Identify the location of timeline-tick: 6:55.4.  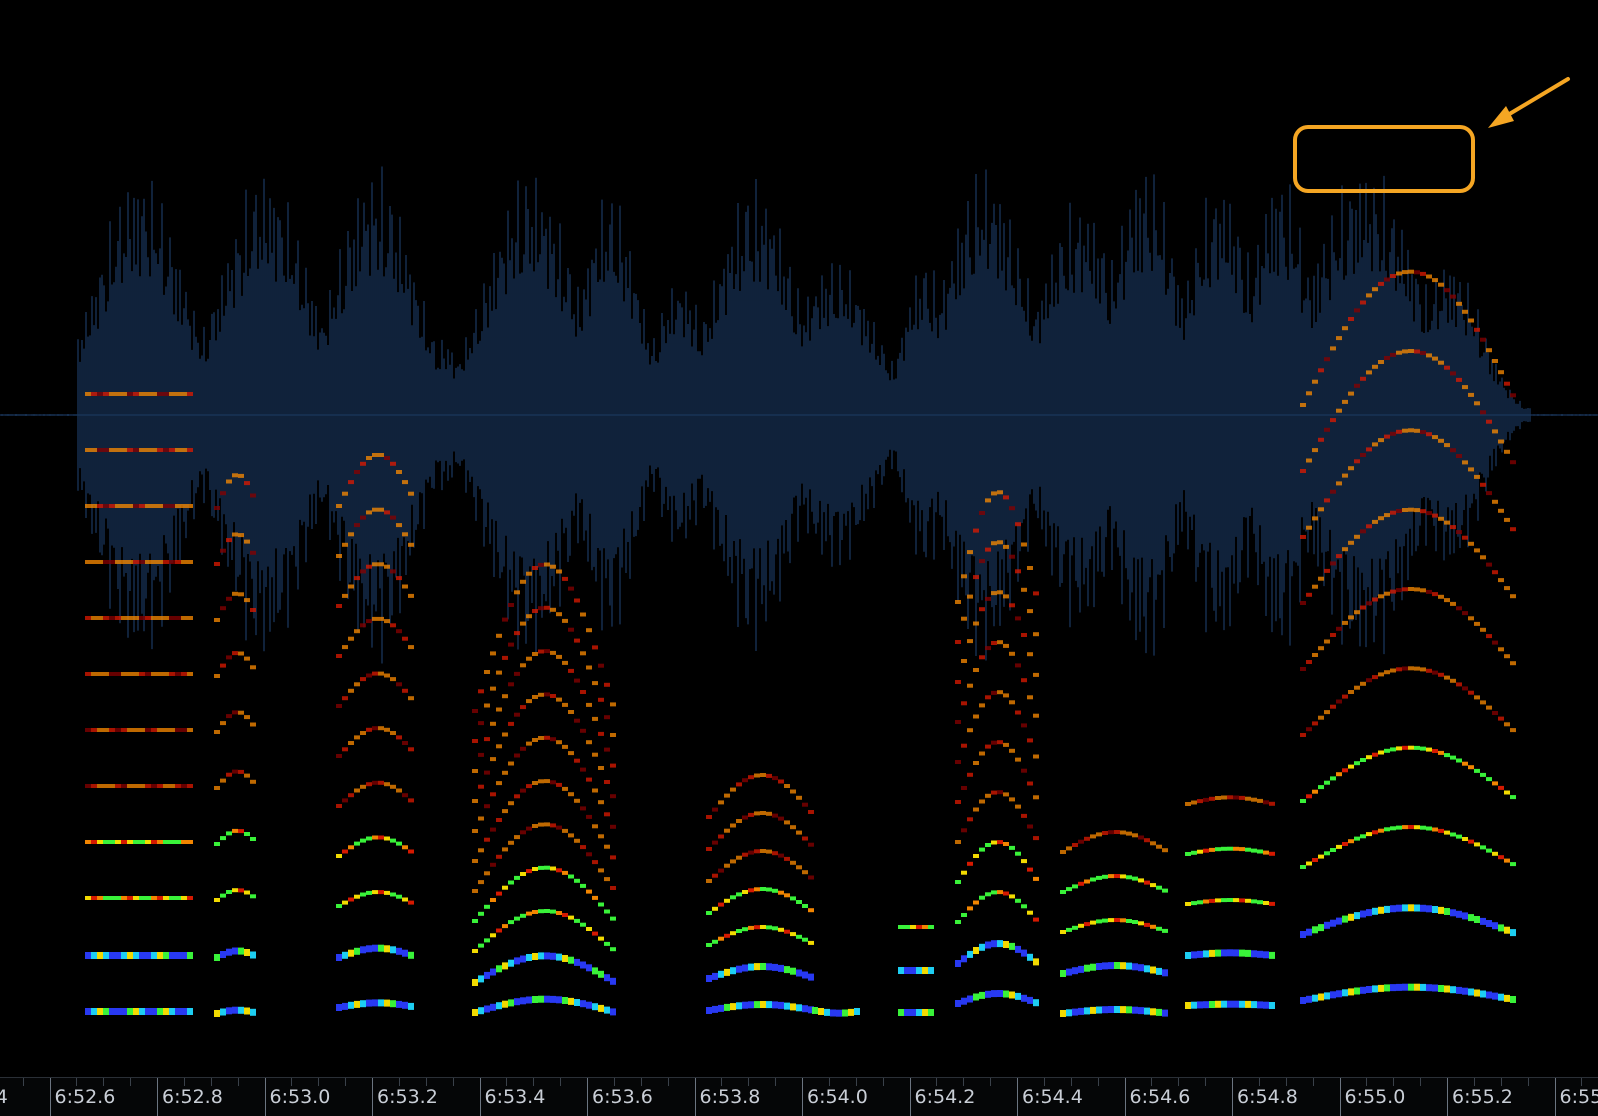
(1576, 1097).